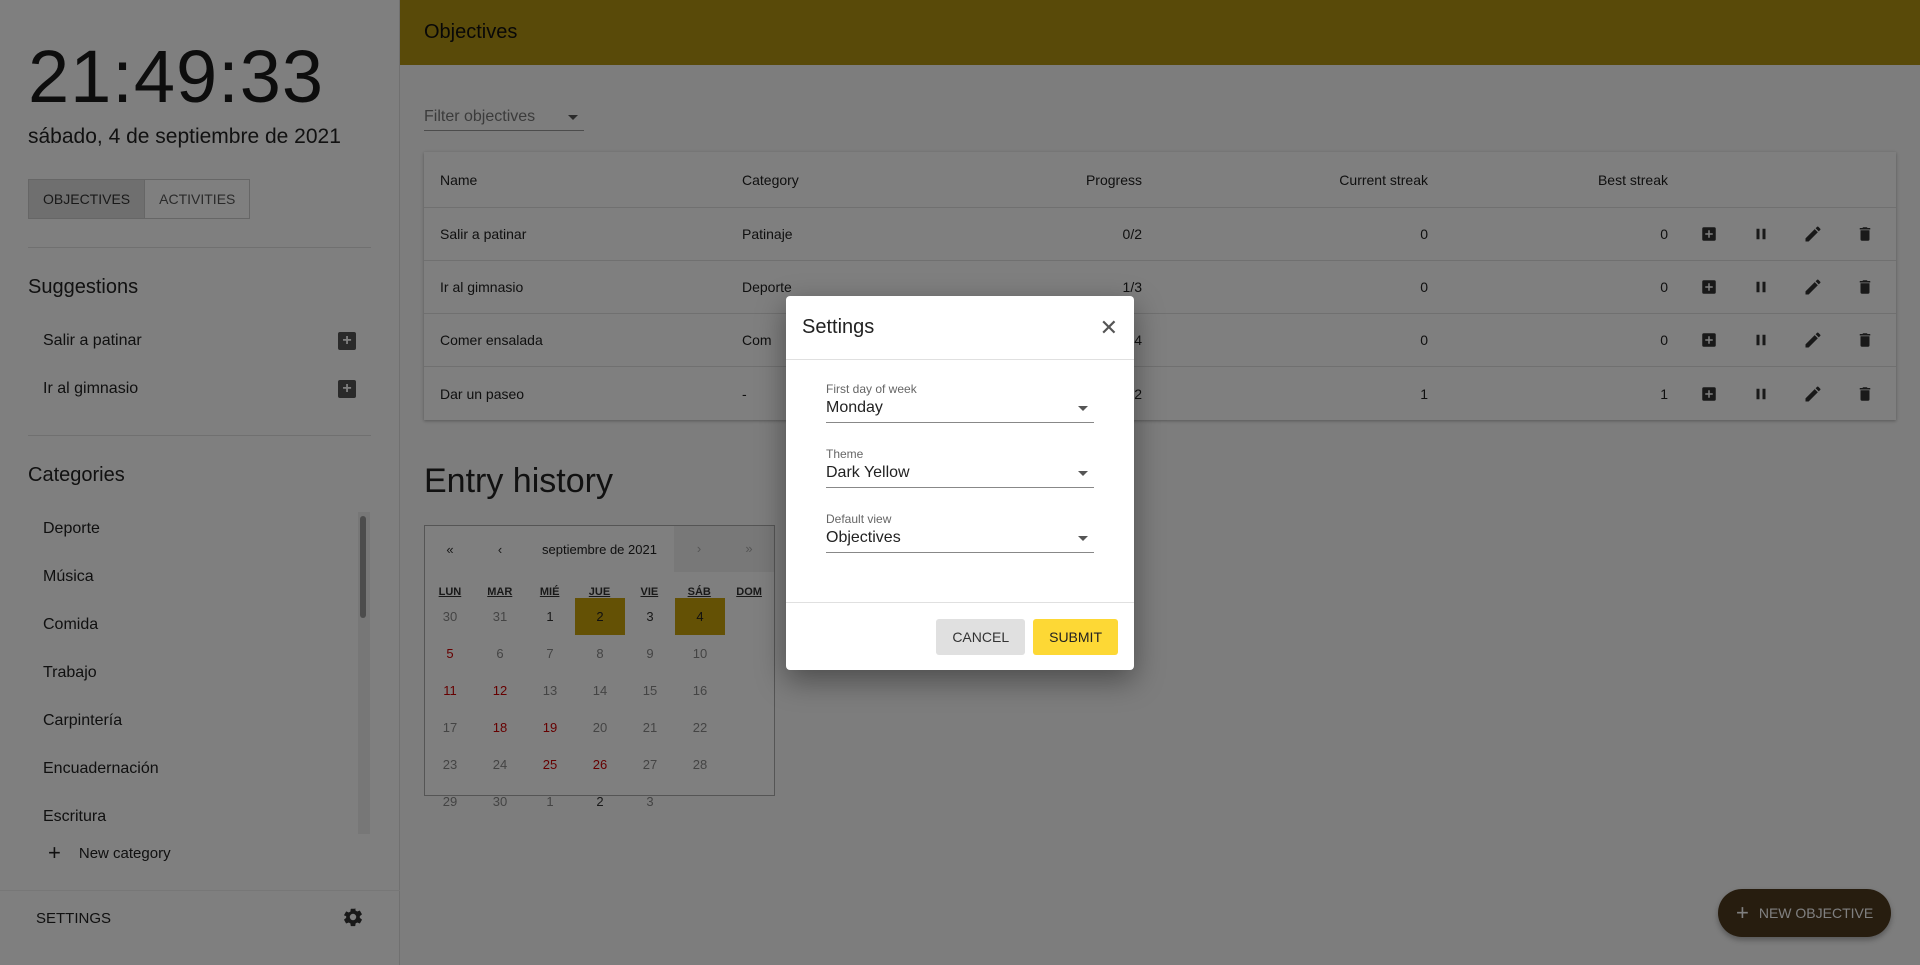 This screenshot has width=1920, height=965. What do you see at coordinates (845, 454) in the screenshot?
I see `field-label: Theme` at bounding box center [845, 454].